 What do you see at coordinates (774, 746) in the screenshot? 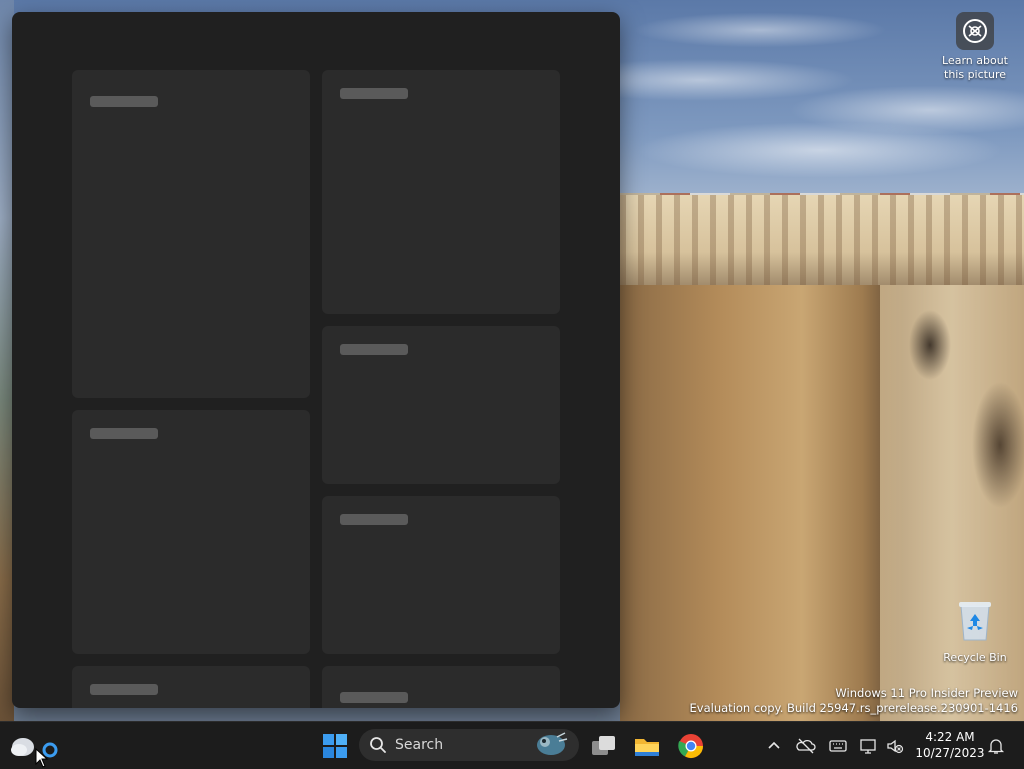
I see `chevron-up-icon` at bounding box center [774, 746].